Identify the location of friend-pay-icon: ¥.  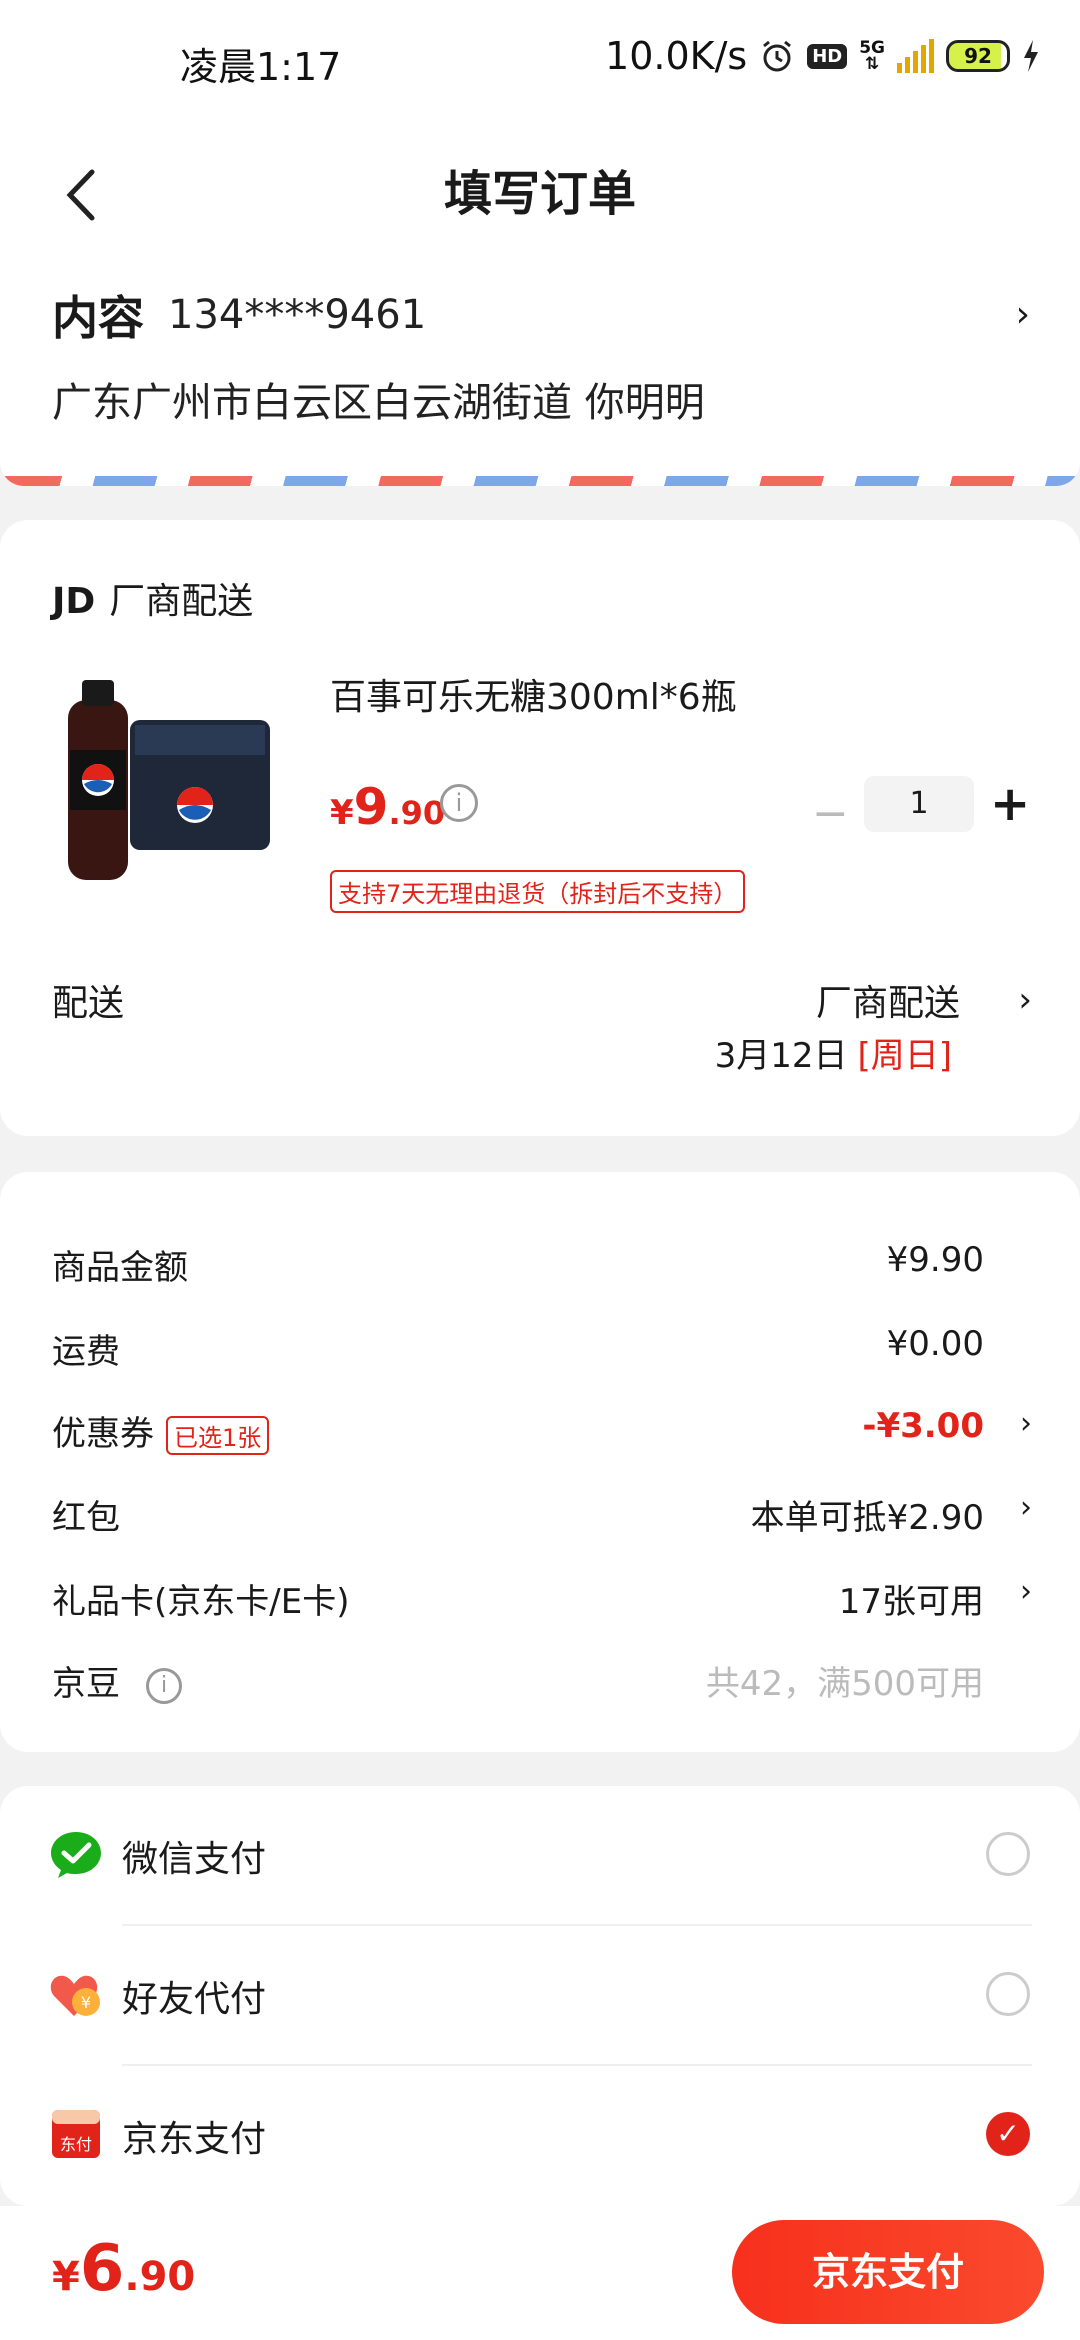
(75, 1995).